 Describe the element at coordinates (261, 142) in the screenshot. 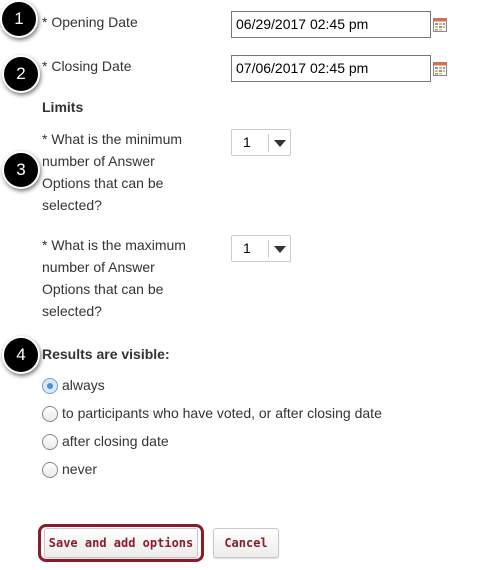

I see `min-options-select: 1` at that location.